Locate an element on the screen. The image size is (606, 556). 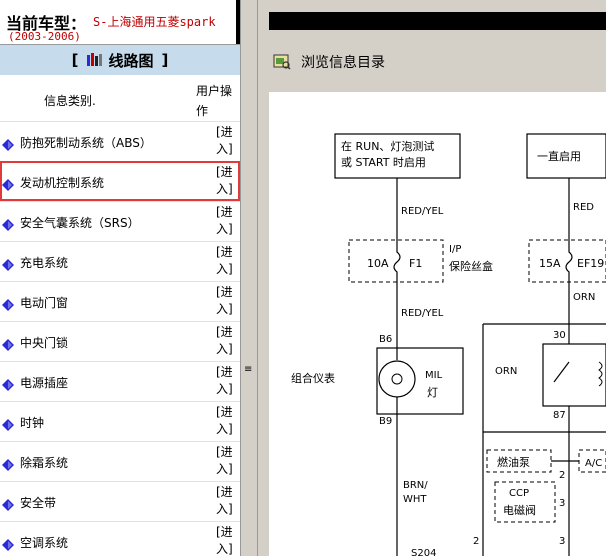
category-name: 除霜系统 is located at coordinates (44, 462).